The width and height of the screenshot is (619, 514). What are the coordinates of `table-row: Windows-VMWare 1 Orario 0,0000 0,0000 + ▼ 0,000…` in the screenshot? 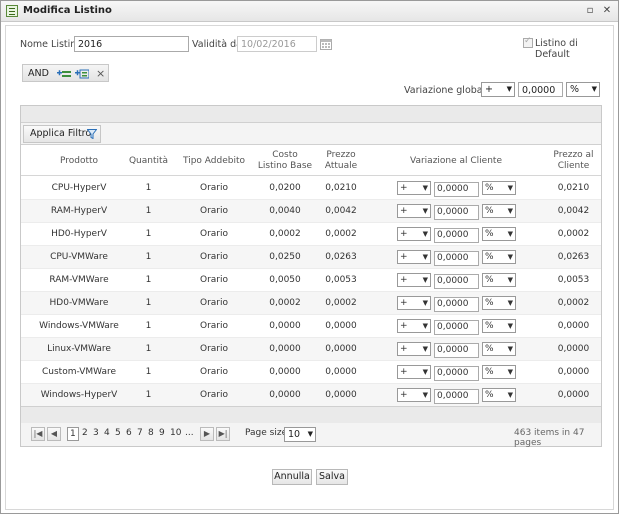 It's located at (311, 326).